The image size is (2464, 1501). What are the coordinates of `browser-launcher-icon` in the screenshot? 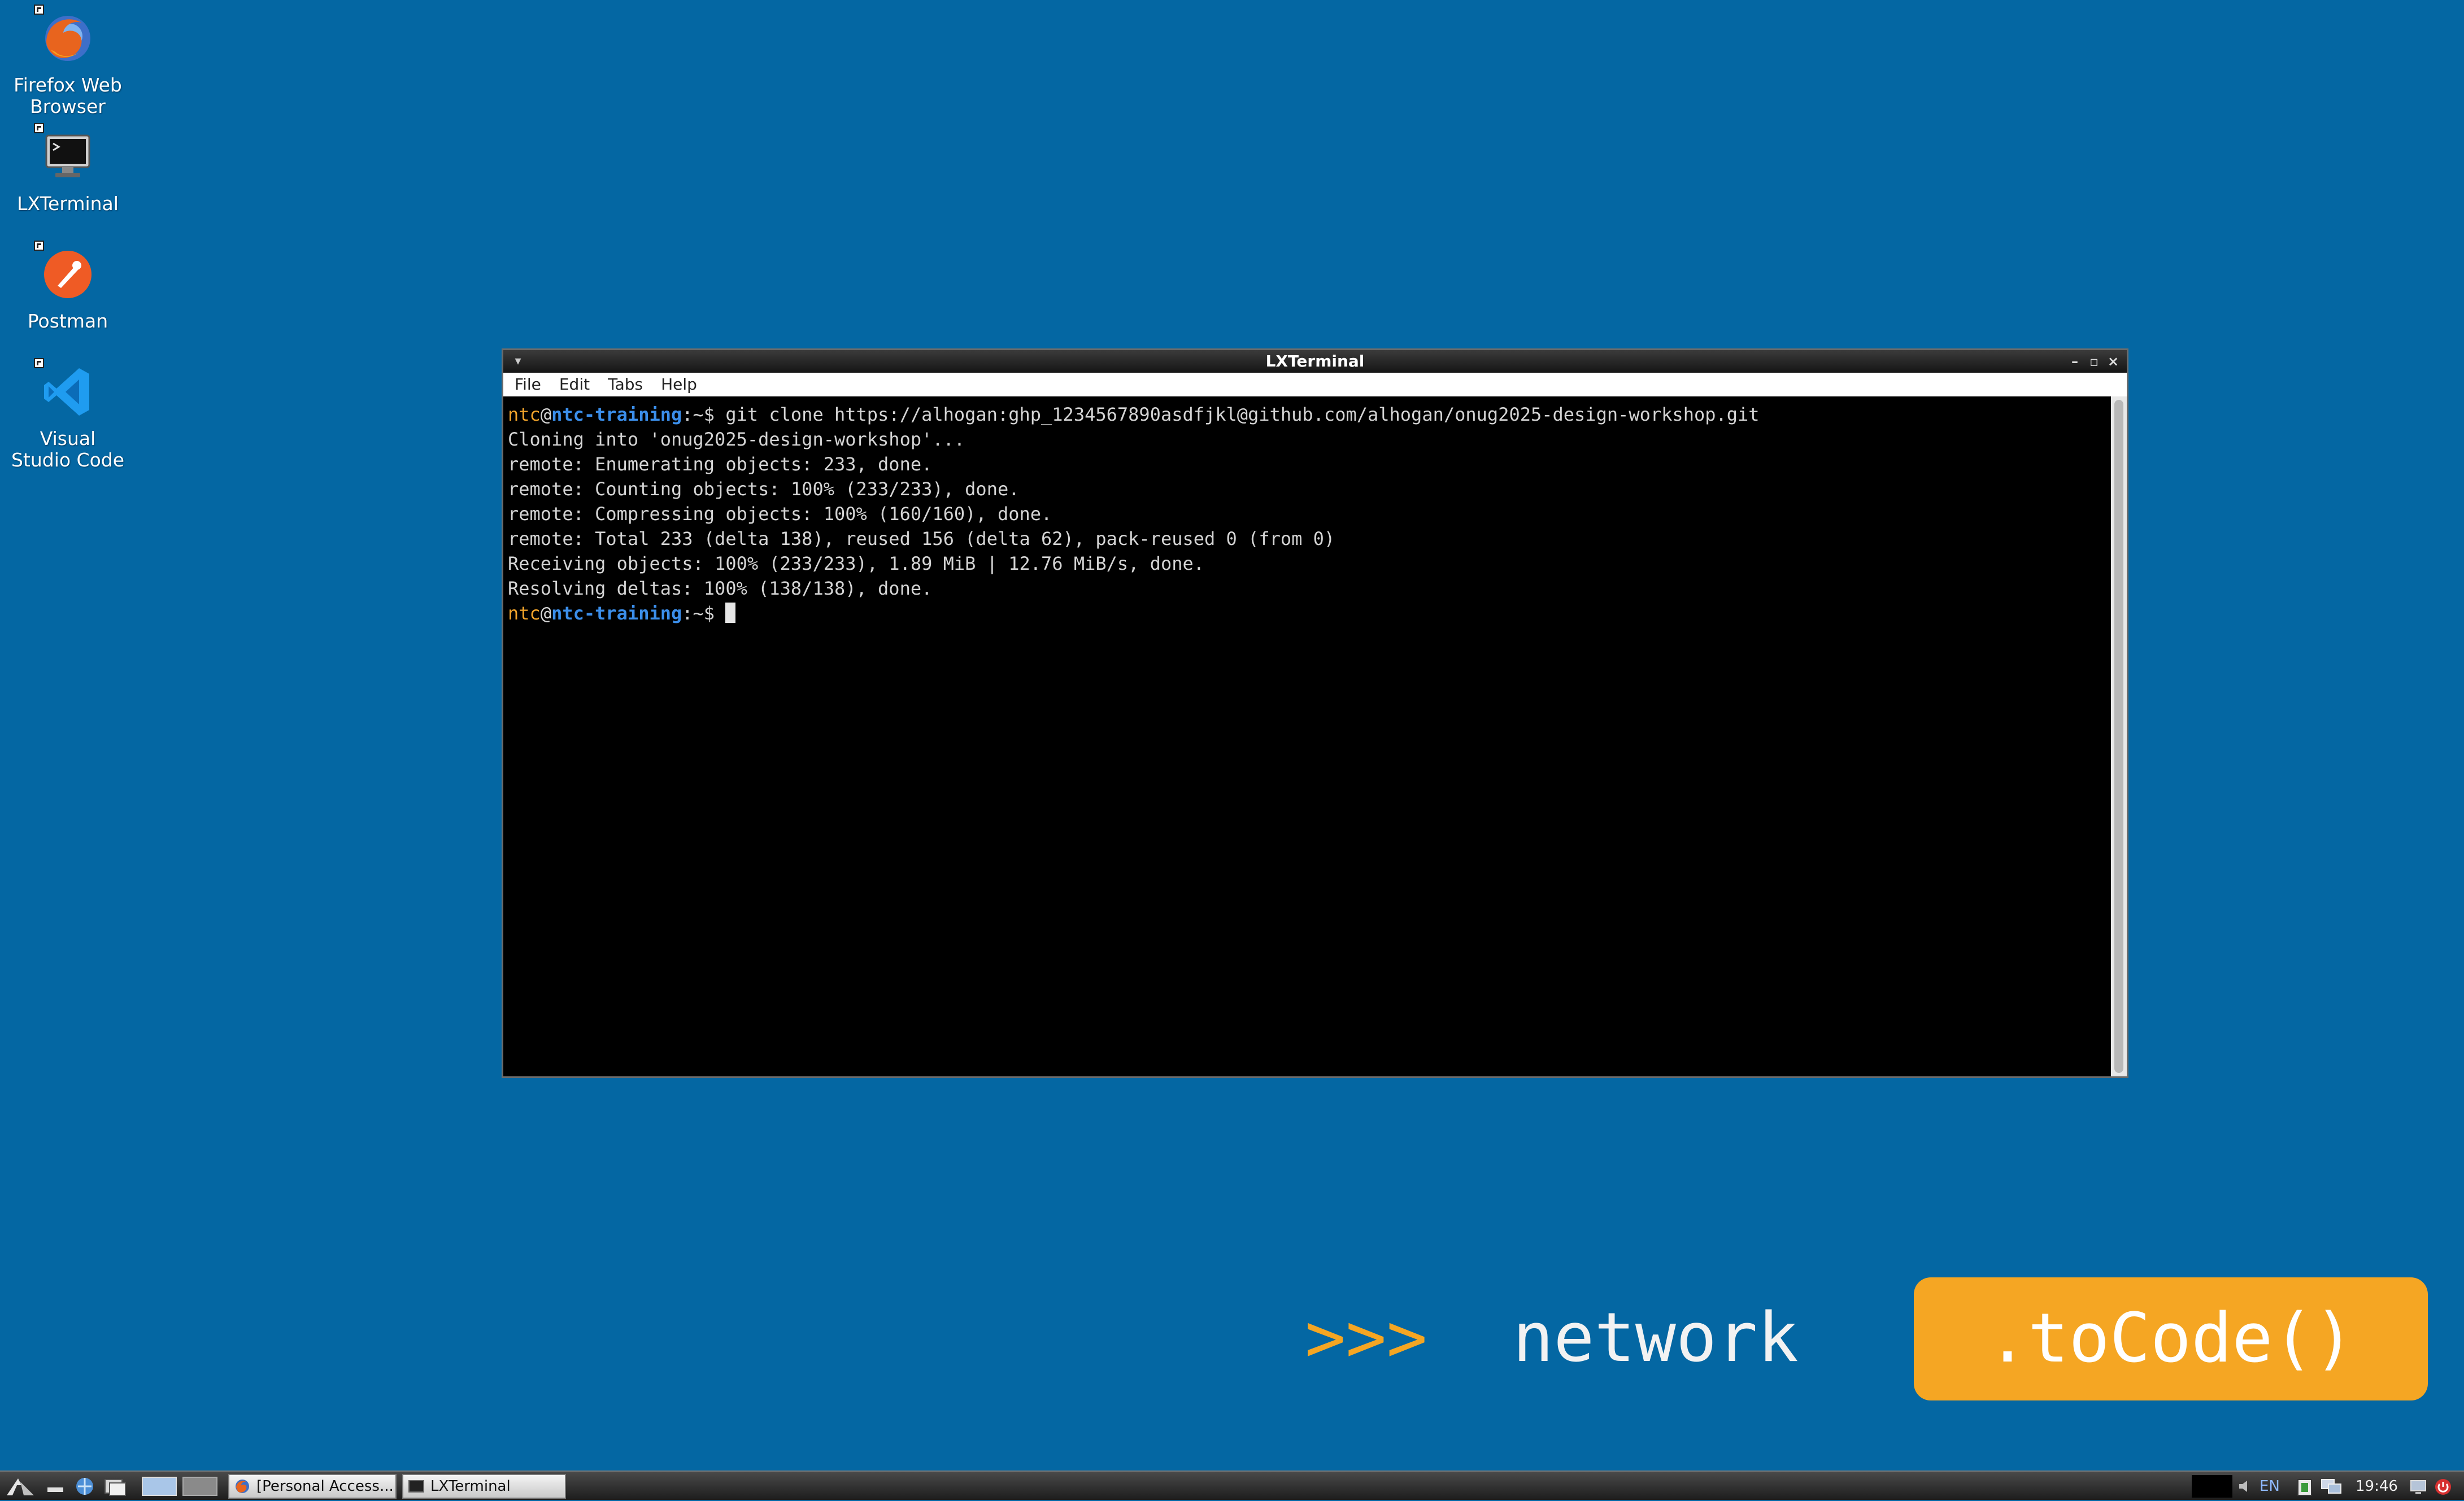 It's located at (84, 1487).